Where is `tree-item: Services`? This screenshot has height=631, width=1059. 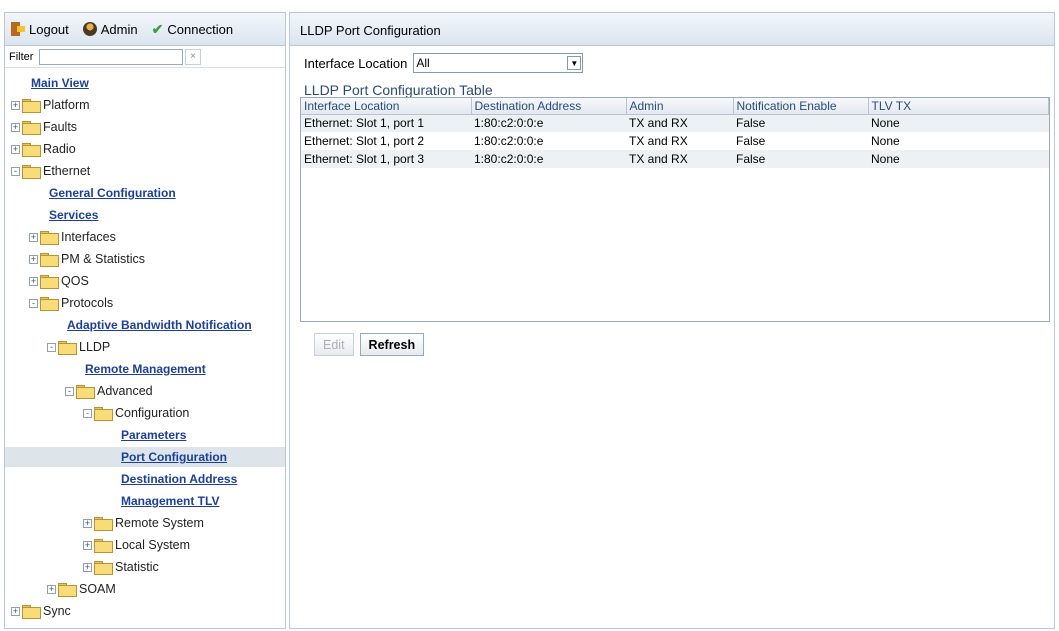
tree-item: Services is located at coordinates (73, 215).